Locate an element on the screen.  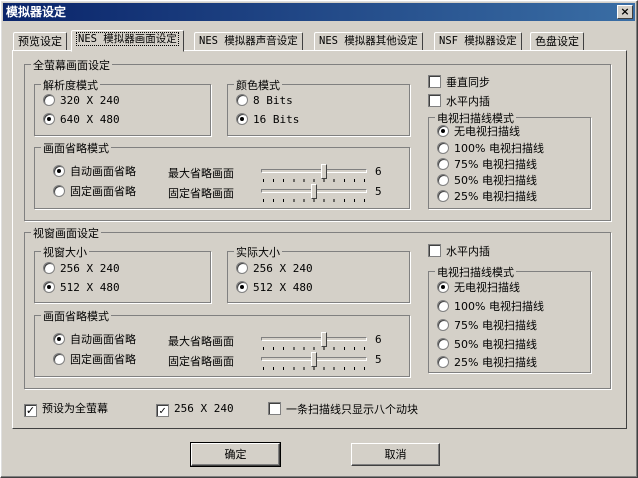
fs-max-skip-thumb is located at coordinates (324, 171).